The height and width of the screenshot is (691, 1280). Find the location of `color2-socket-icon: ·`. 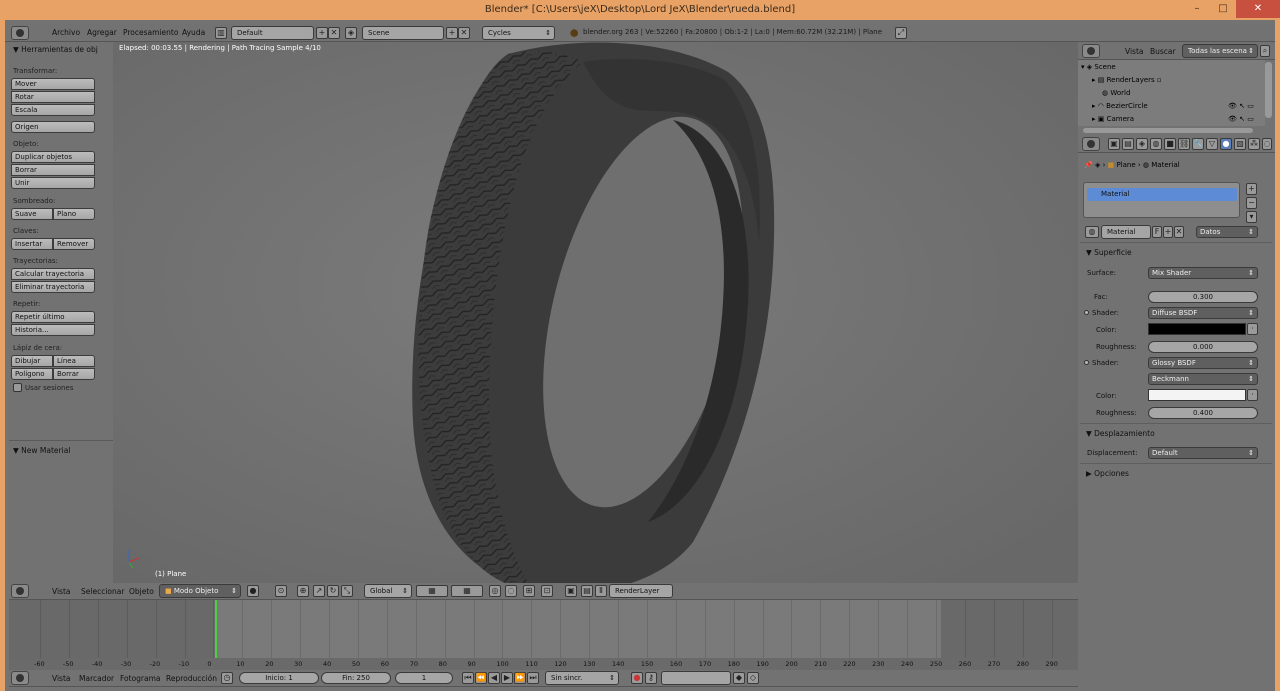

color2-socket-icon: · is located at coordinates (1252, 395).